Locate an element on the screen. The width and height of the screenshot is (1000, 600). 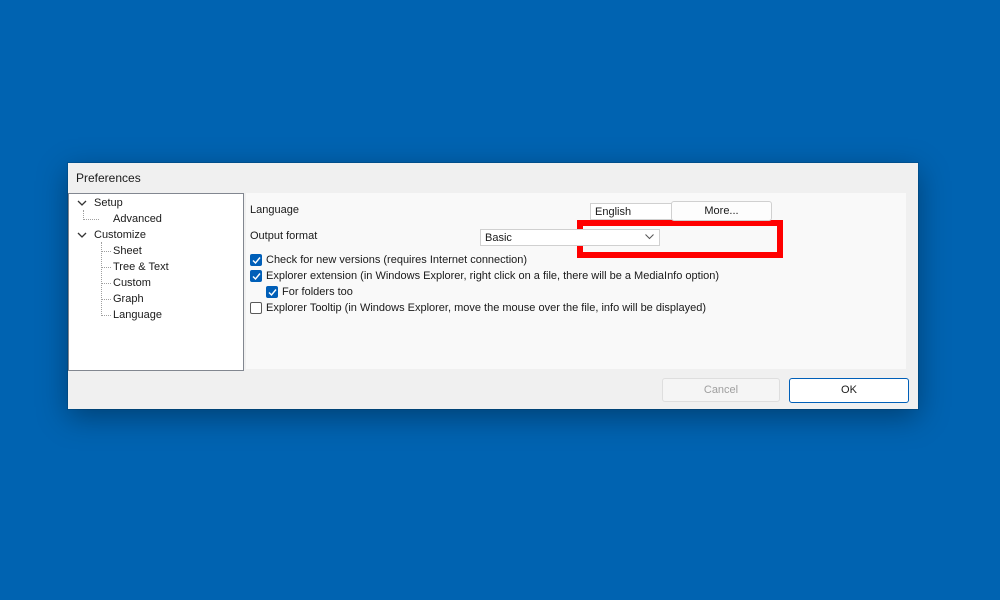
tree-item-advanced: Advanced is located at coordinates (137, 219).